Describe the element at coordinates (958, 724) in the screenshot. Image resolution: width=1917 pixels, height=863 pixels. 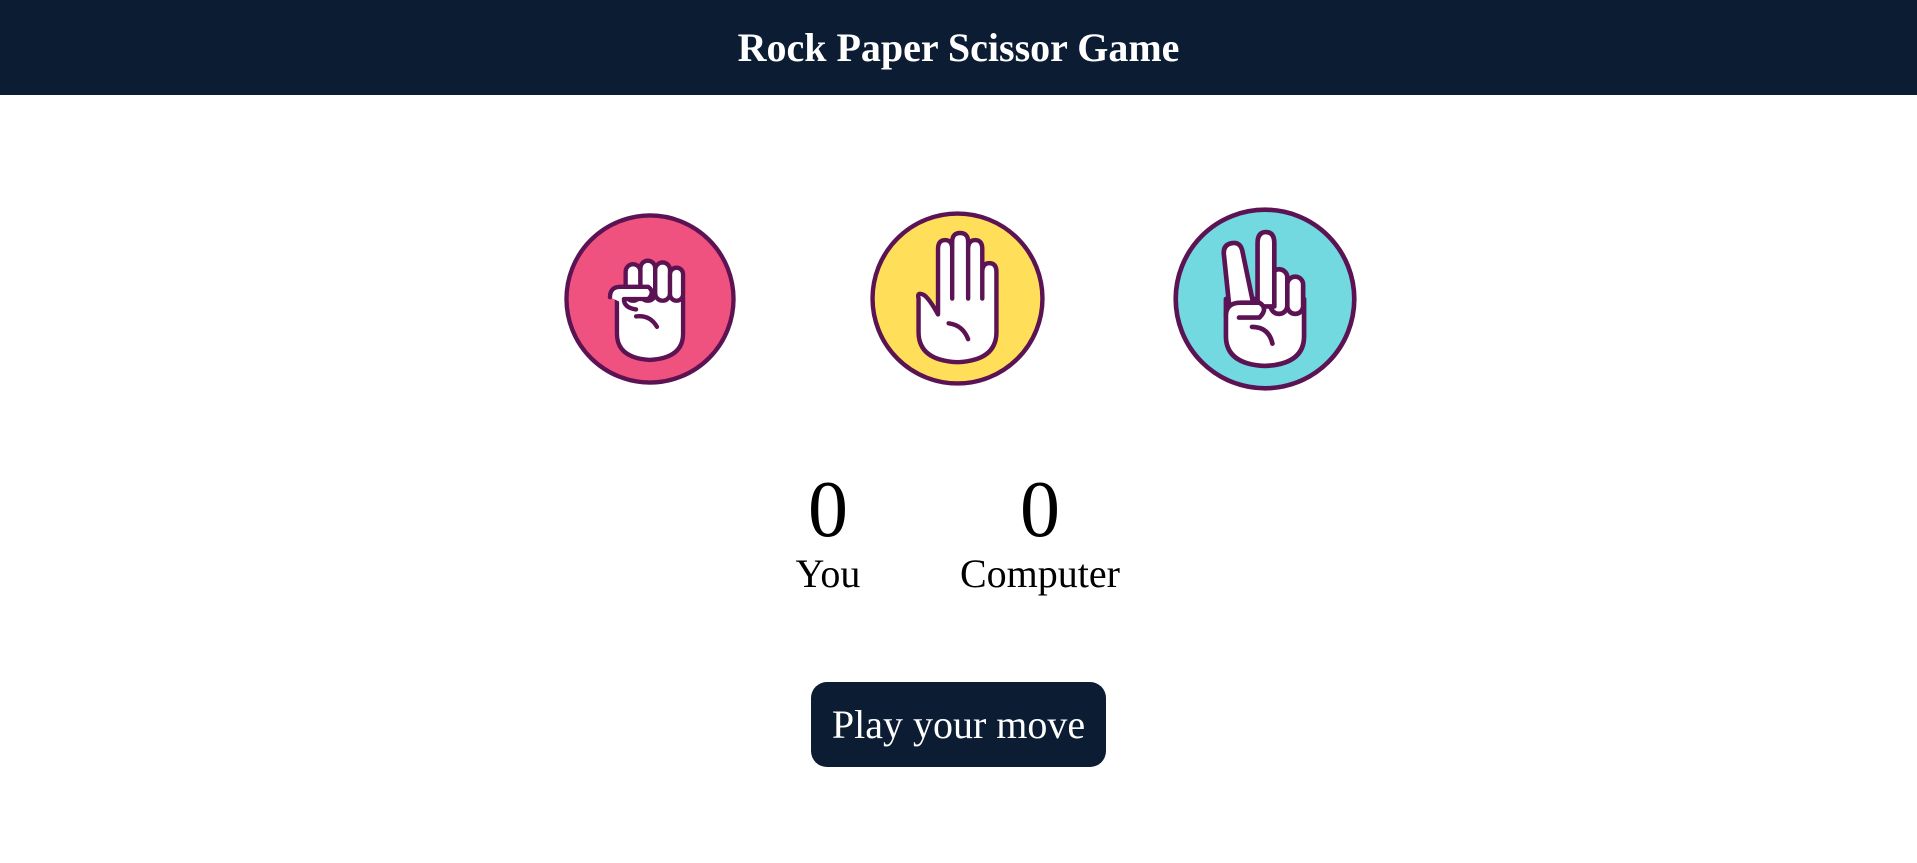
I see `play-message: Play your move` at that location.